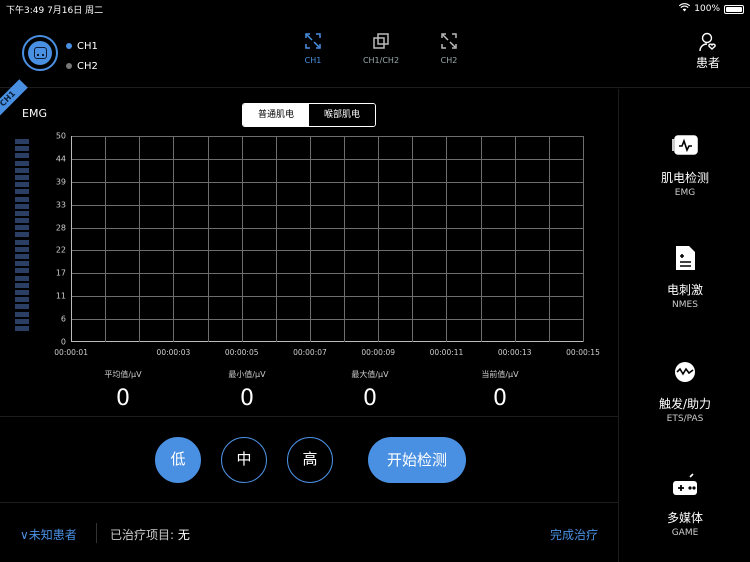  Describe the element at coordinates (22, 236) in the screenshot. I see `level-meter` at that location.